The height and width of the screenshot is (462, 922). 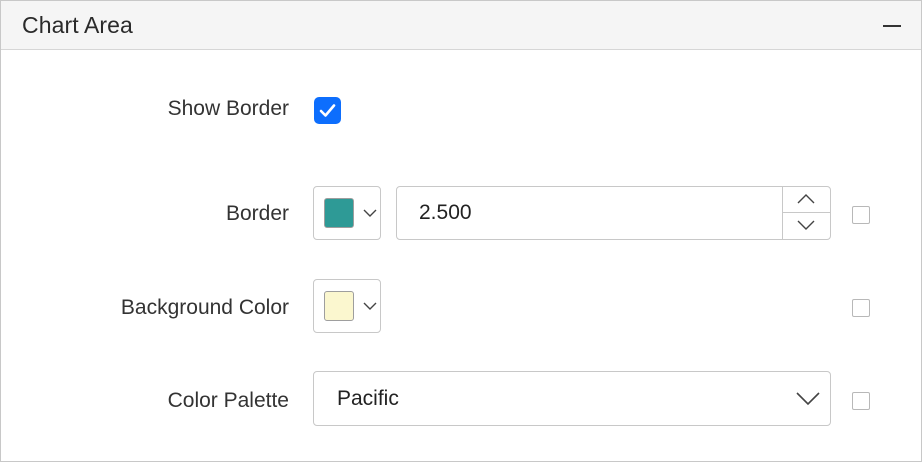 What do you see at coordinates (892, 26) in the screenshot?
I see `minus-icon` at bounding box center [892, 26].